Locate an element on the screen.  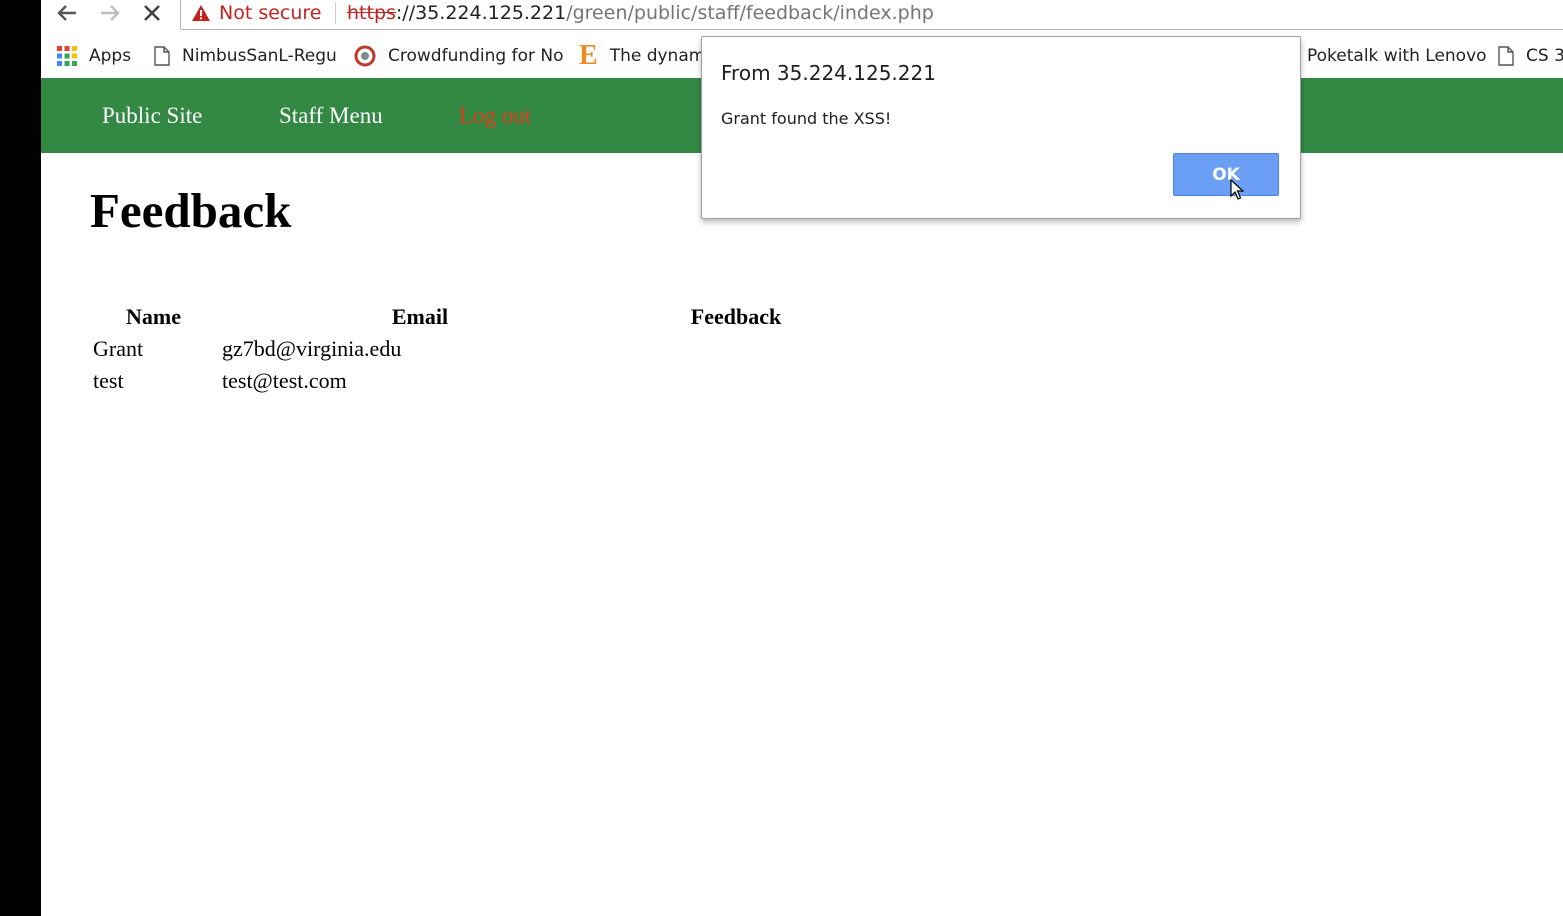
dialog-message: Grant found the XSS! is located at coordinates (806, 118).